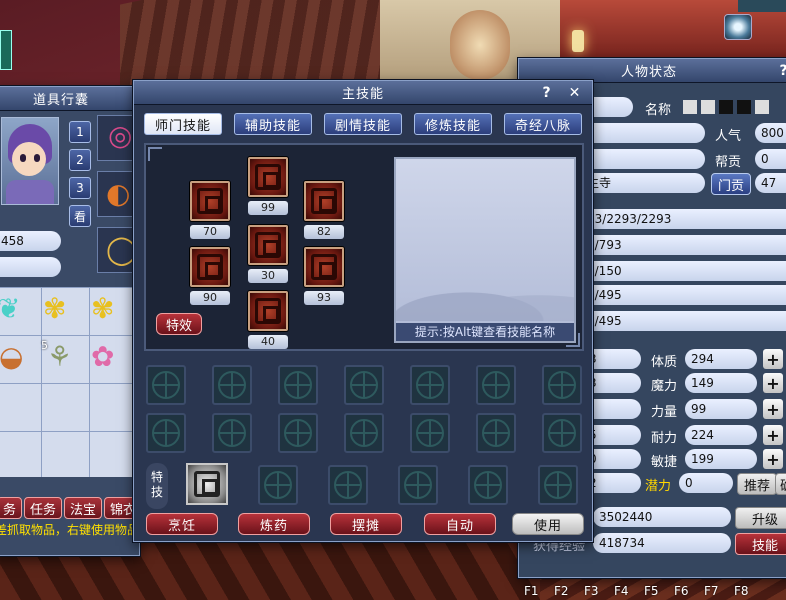 The image size is (786, 600). What do you see at coordinates (59, 357) in the screenshot?
I see `branch-icon: ⚘` at bounding box center [59, 357].